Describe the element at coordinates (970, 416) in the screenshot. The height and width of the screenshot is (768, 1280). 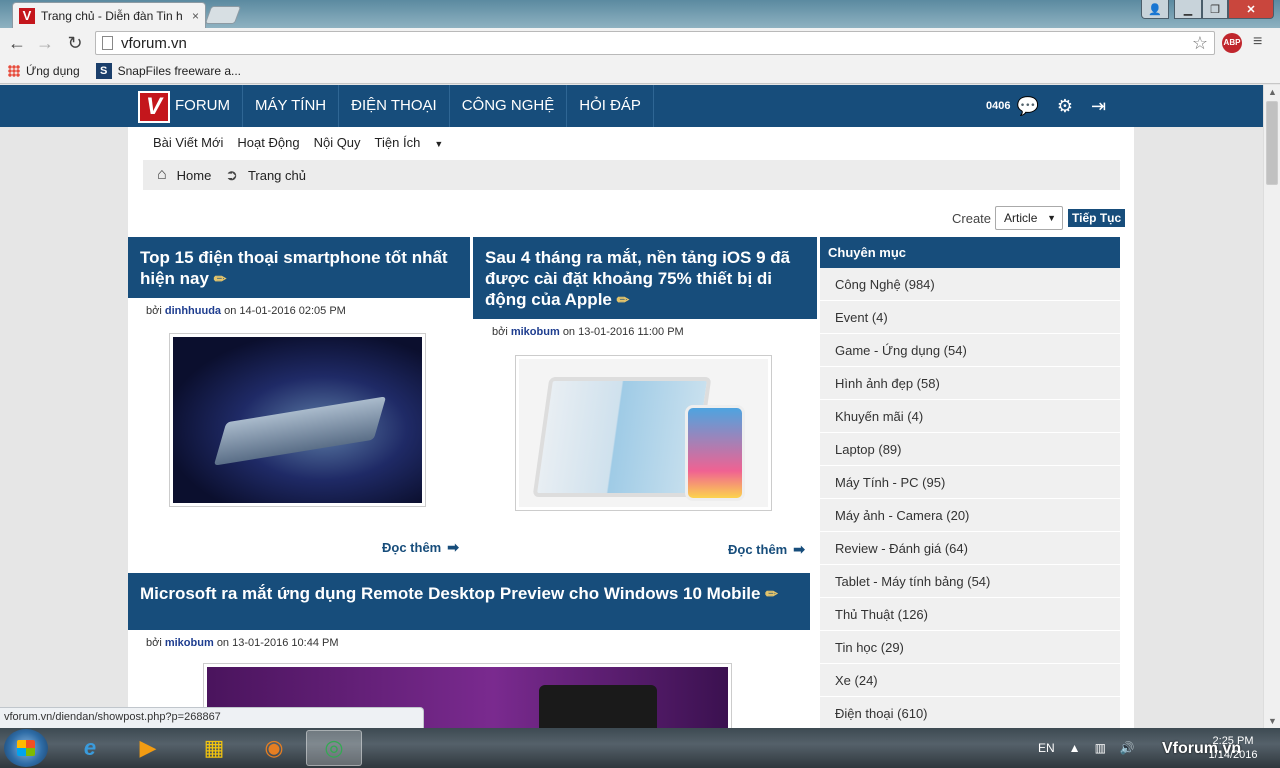
I see `category-item: Khuyến mãi (4)` at that location.